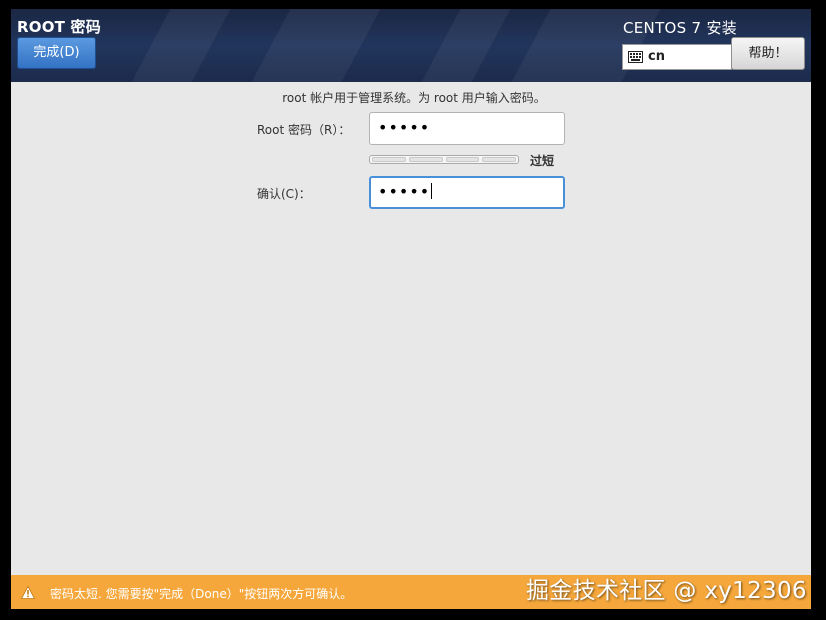 The image size is (826, 620). Describe the element at coordinates (404, 191) in the screenshot. I see `confirm-password-value: •••••` at that location.